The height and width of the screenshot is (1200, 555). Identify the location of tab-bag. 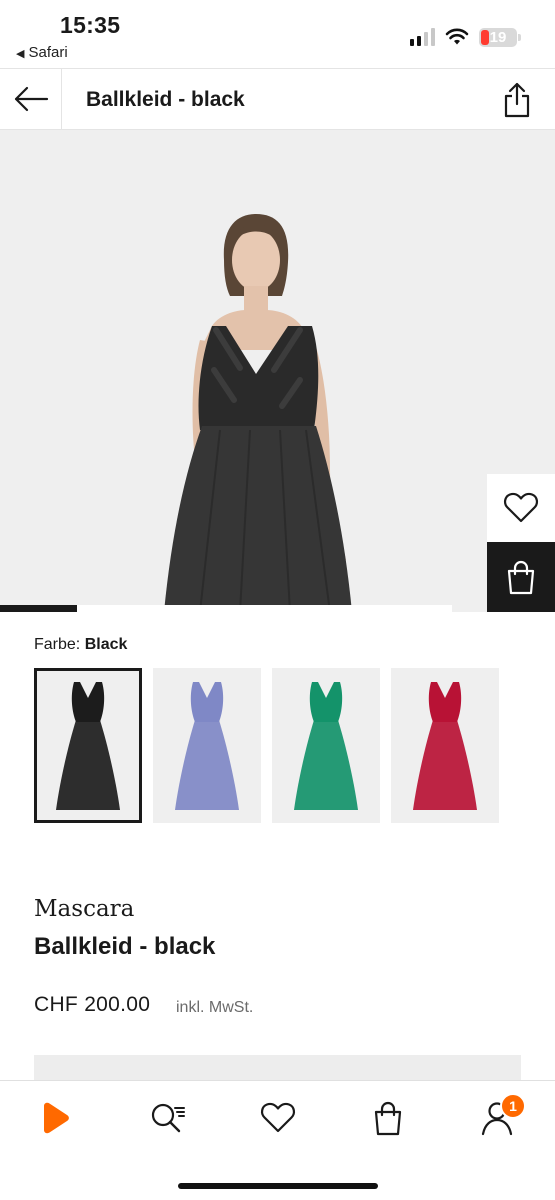
(388, 1118).